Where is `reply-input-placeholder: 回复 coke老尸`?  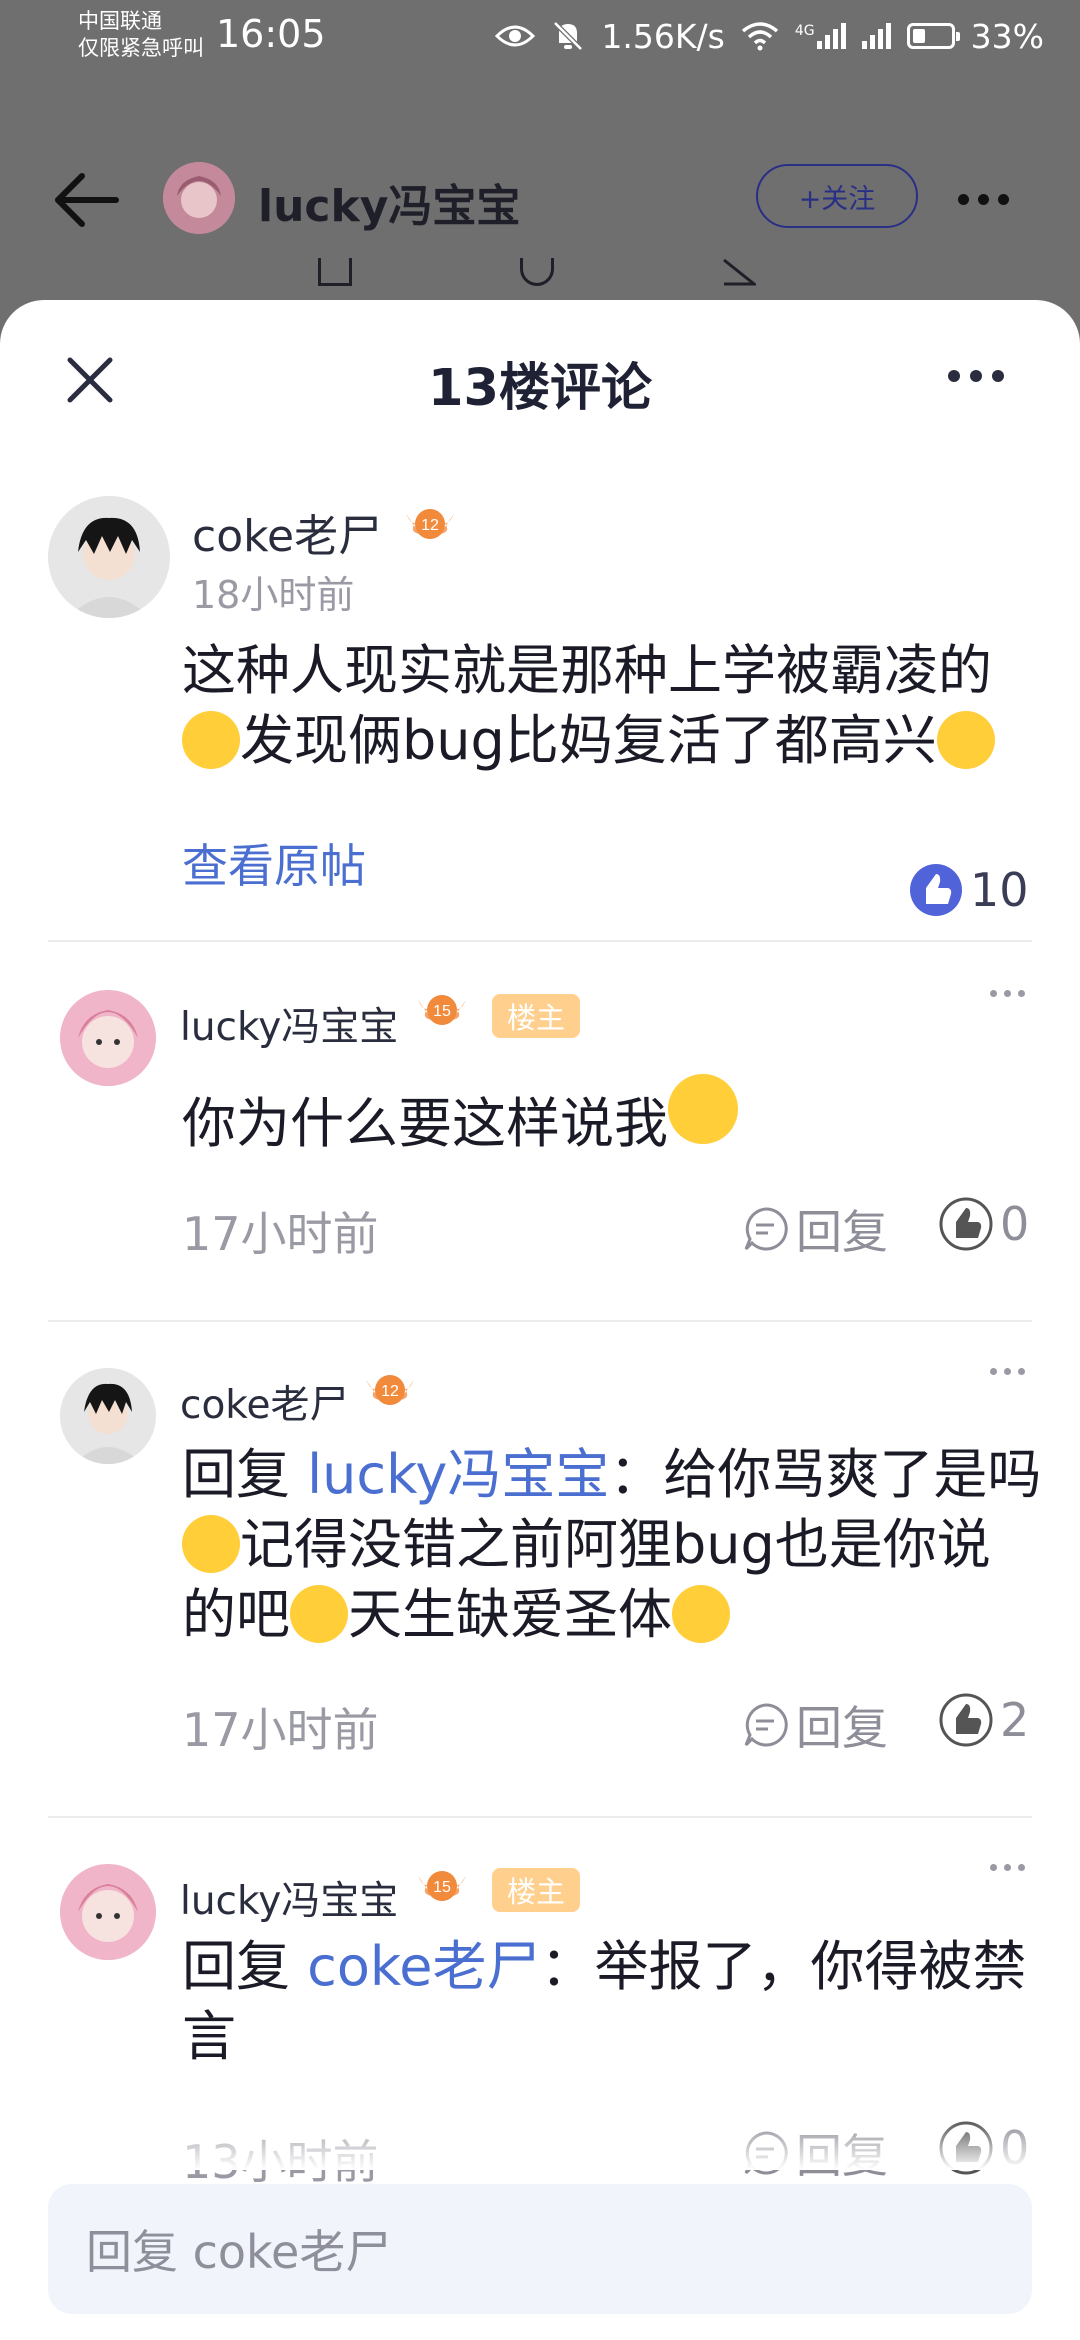
reply-input-placeholder: 回复 coke老尸 is located at coordinates (239, 2252).